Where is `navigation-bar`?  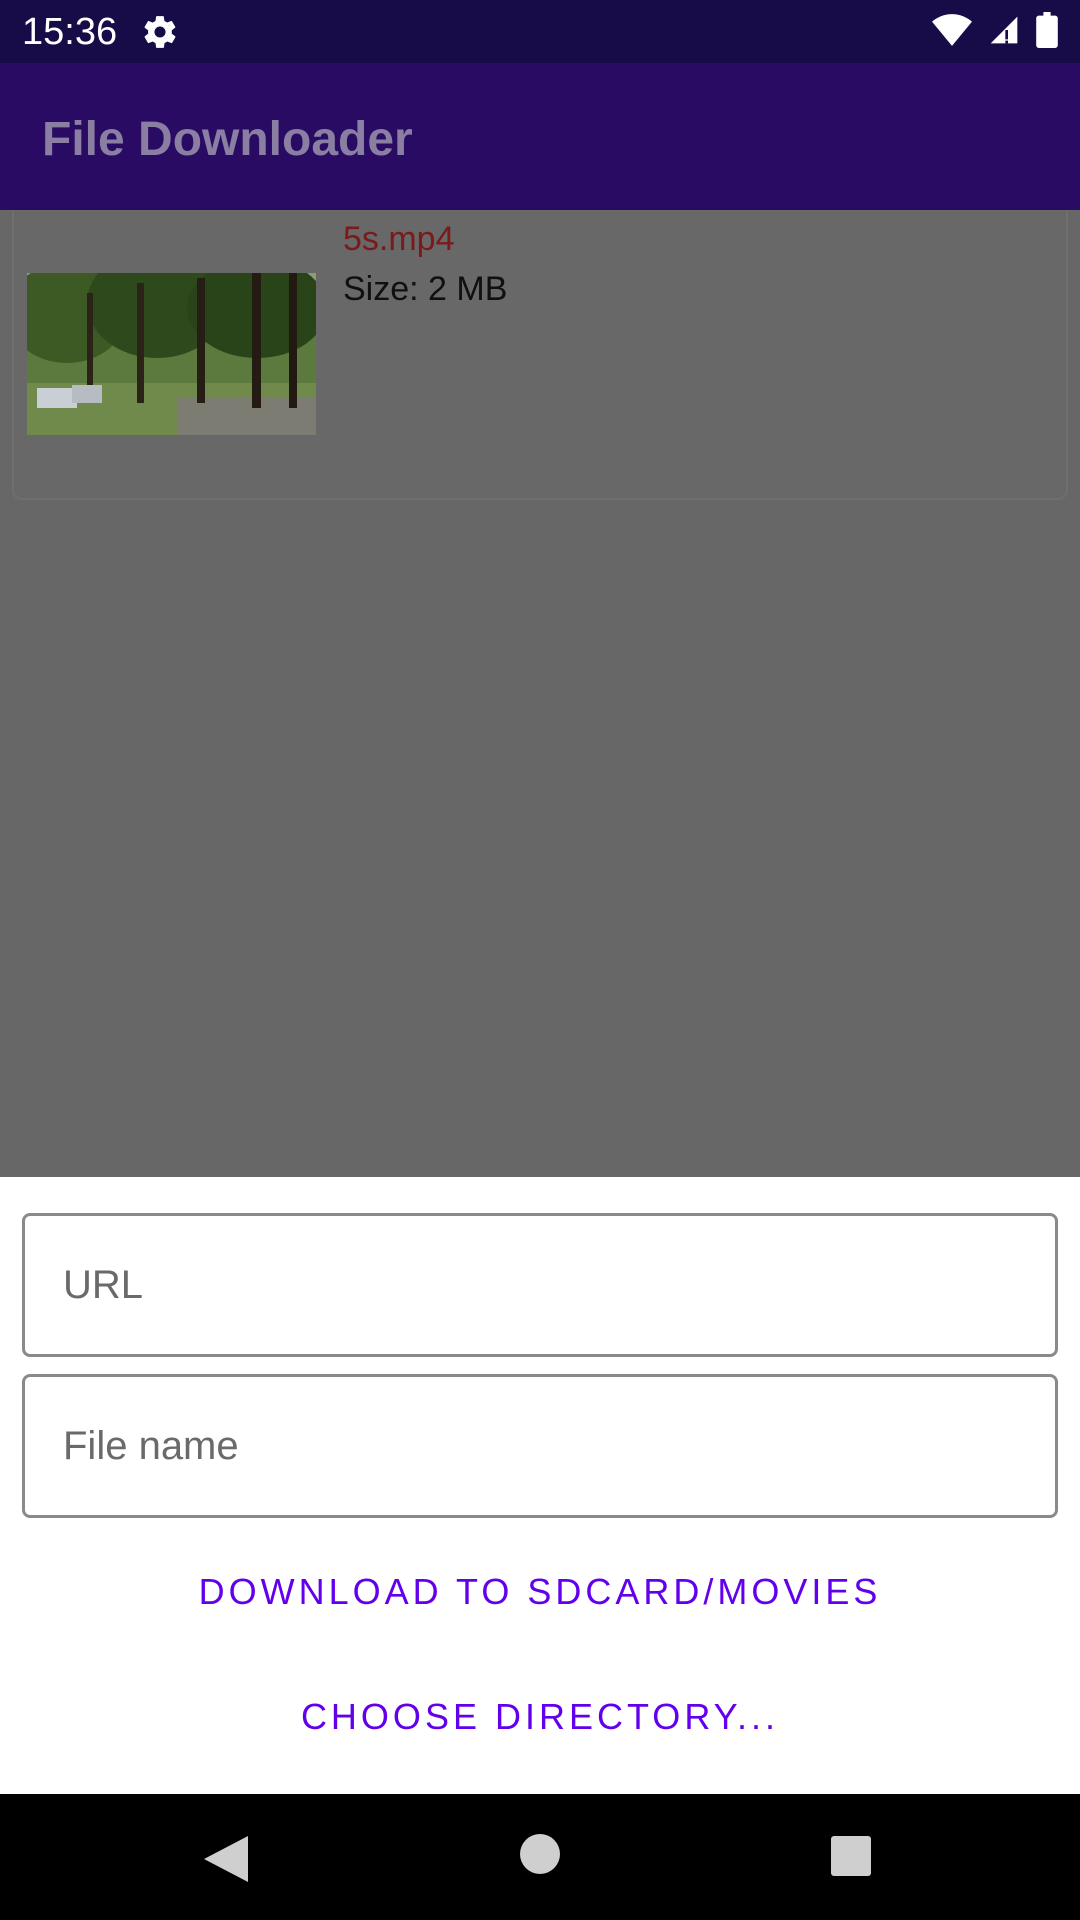
navigation-bar is located at coordinates (540, 1857).